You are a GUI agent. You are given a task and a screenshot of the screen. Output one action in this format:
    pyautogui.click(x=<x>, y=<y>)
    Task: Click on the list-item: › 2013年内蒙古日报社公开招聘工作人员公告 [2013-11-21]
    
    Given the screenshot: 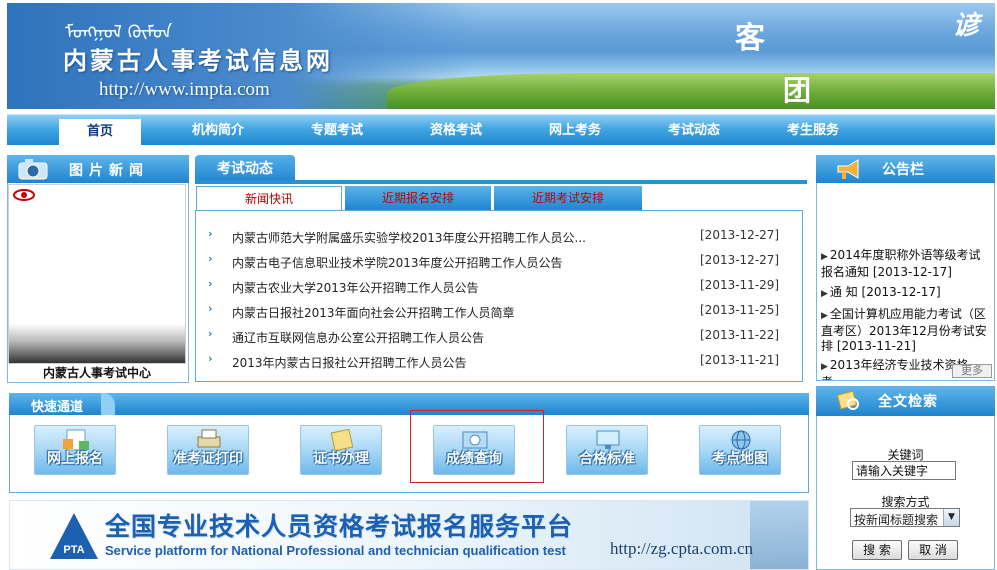 What is the action you would take?
    pyautogui.click(x=503, y=362)
    